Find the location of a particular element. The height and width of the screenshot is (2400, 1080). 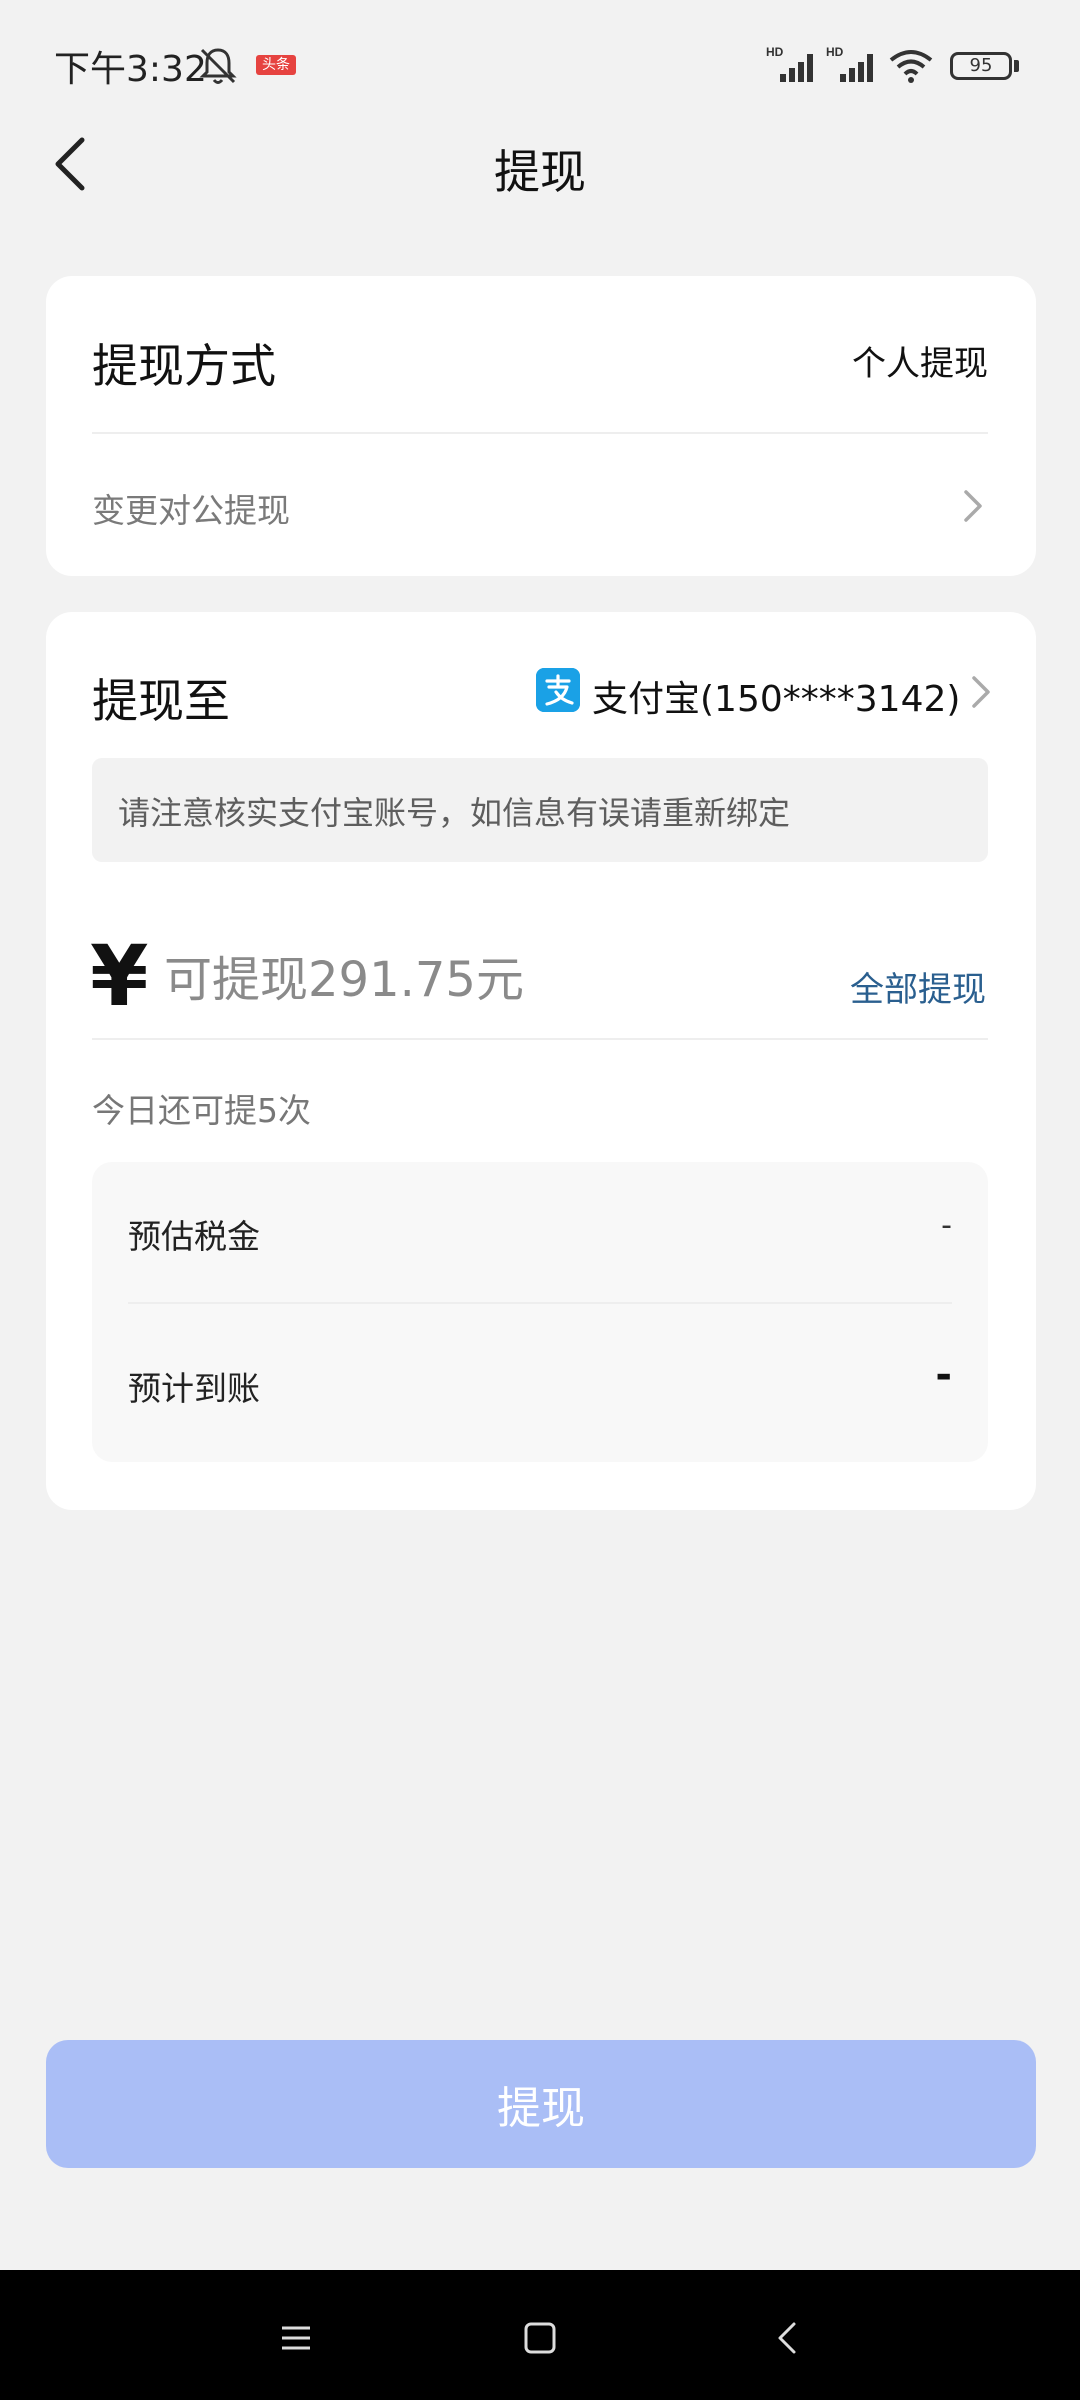

battery-tip is located at coordinates (1016, 66).